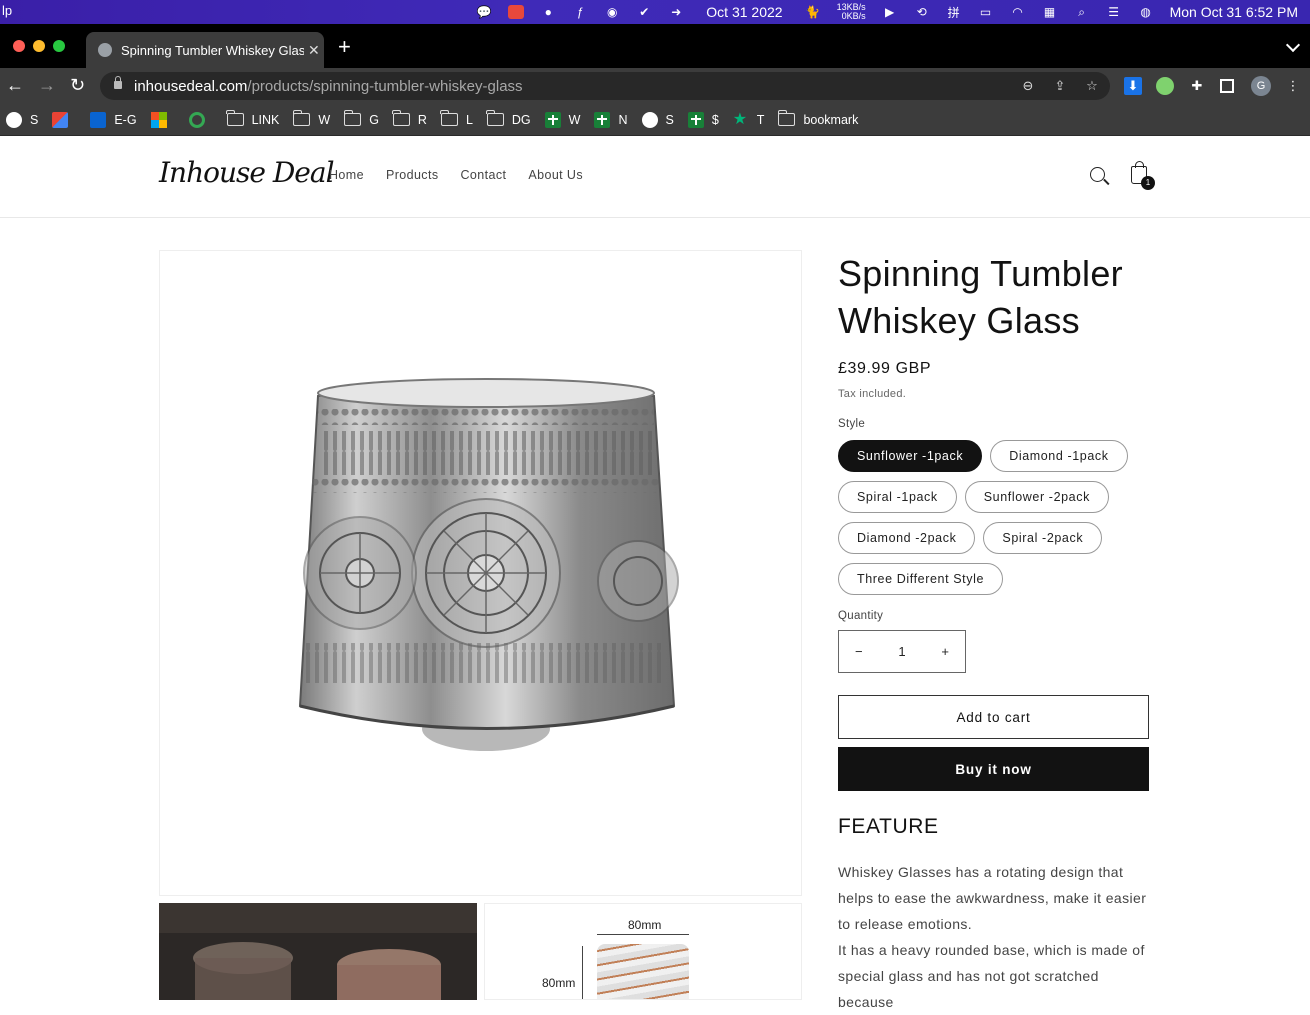 This screenshot has height=1015, width=1310. I want to click on browser-tab-strip: Spinning Tumbler Whiskey Glass ✕ +, so click(655, 46).